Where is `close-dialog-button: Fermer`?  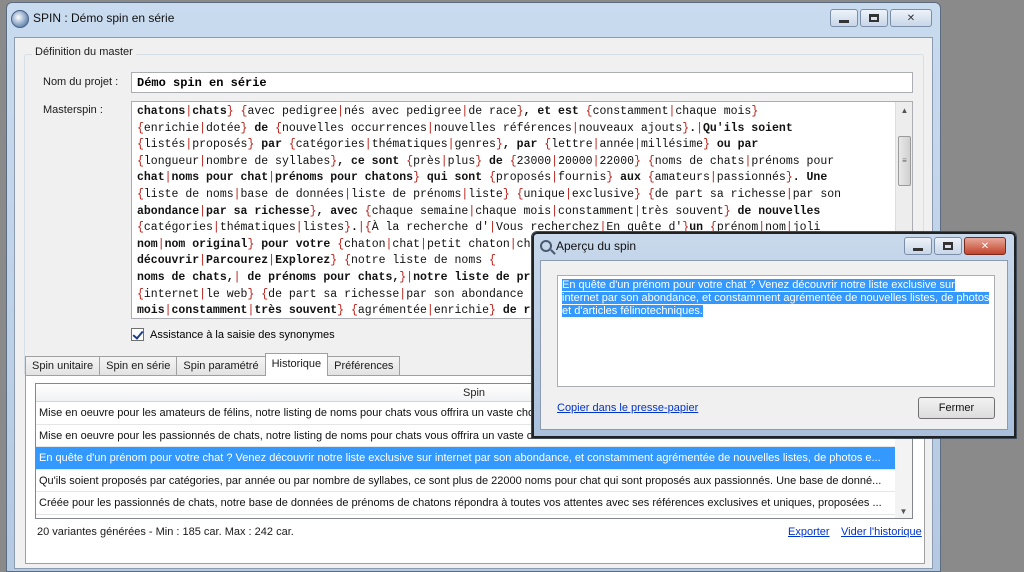 close-dialog-button: Fermer is located at coordinates (956, 408).